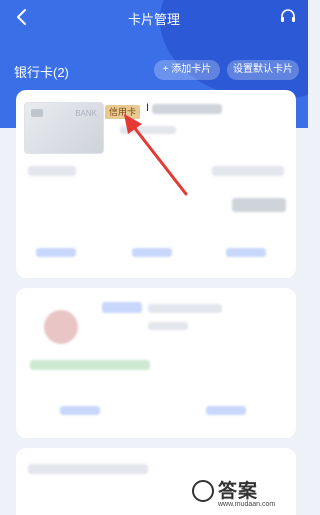  Describe the element at coordinates (123, 112) in the screenshot. I see `credit-card-badge: 信用卡` at that location.